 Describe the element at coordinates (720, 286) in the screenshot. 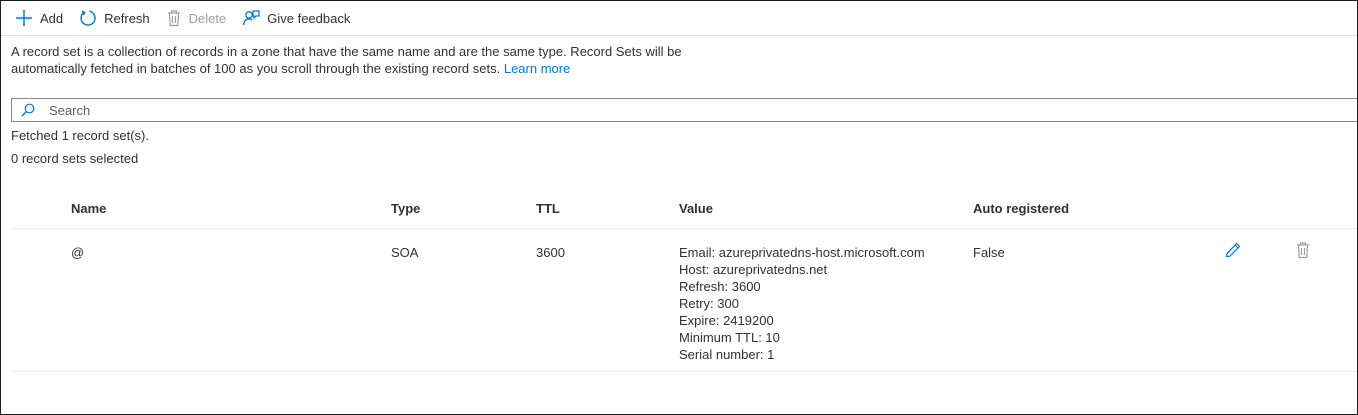

I see `value-line-refresh: Refresh: 3600` at that location.